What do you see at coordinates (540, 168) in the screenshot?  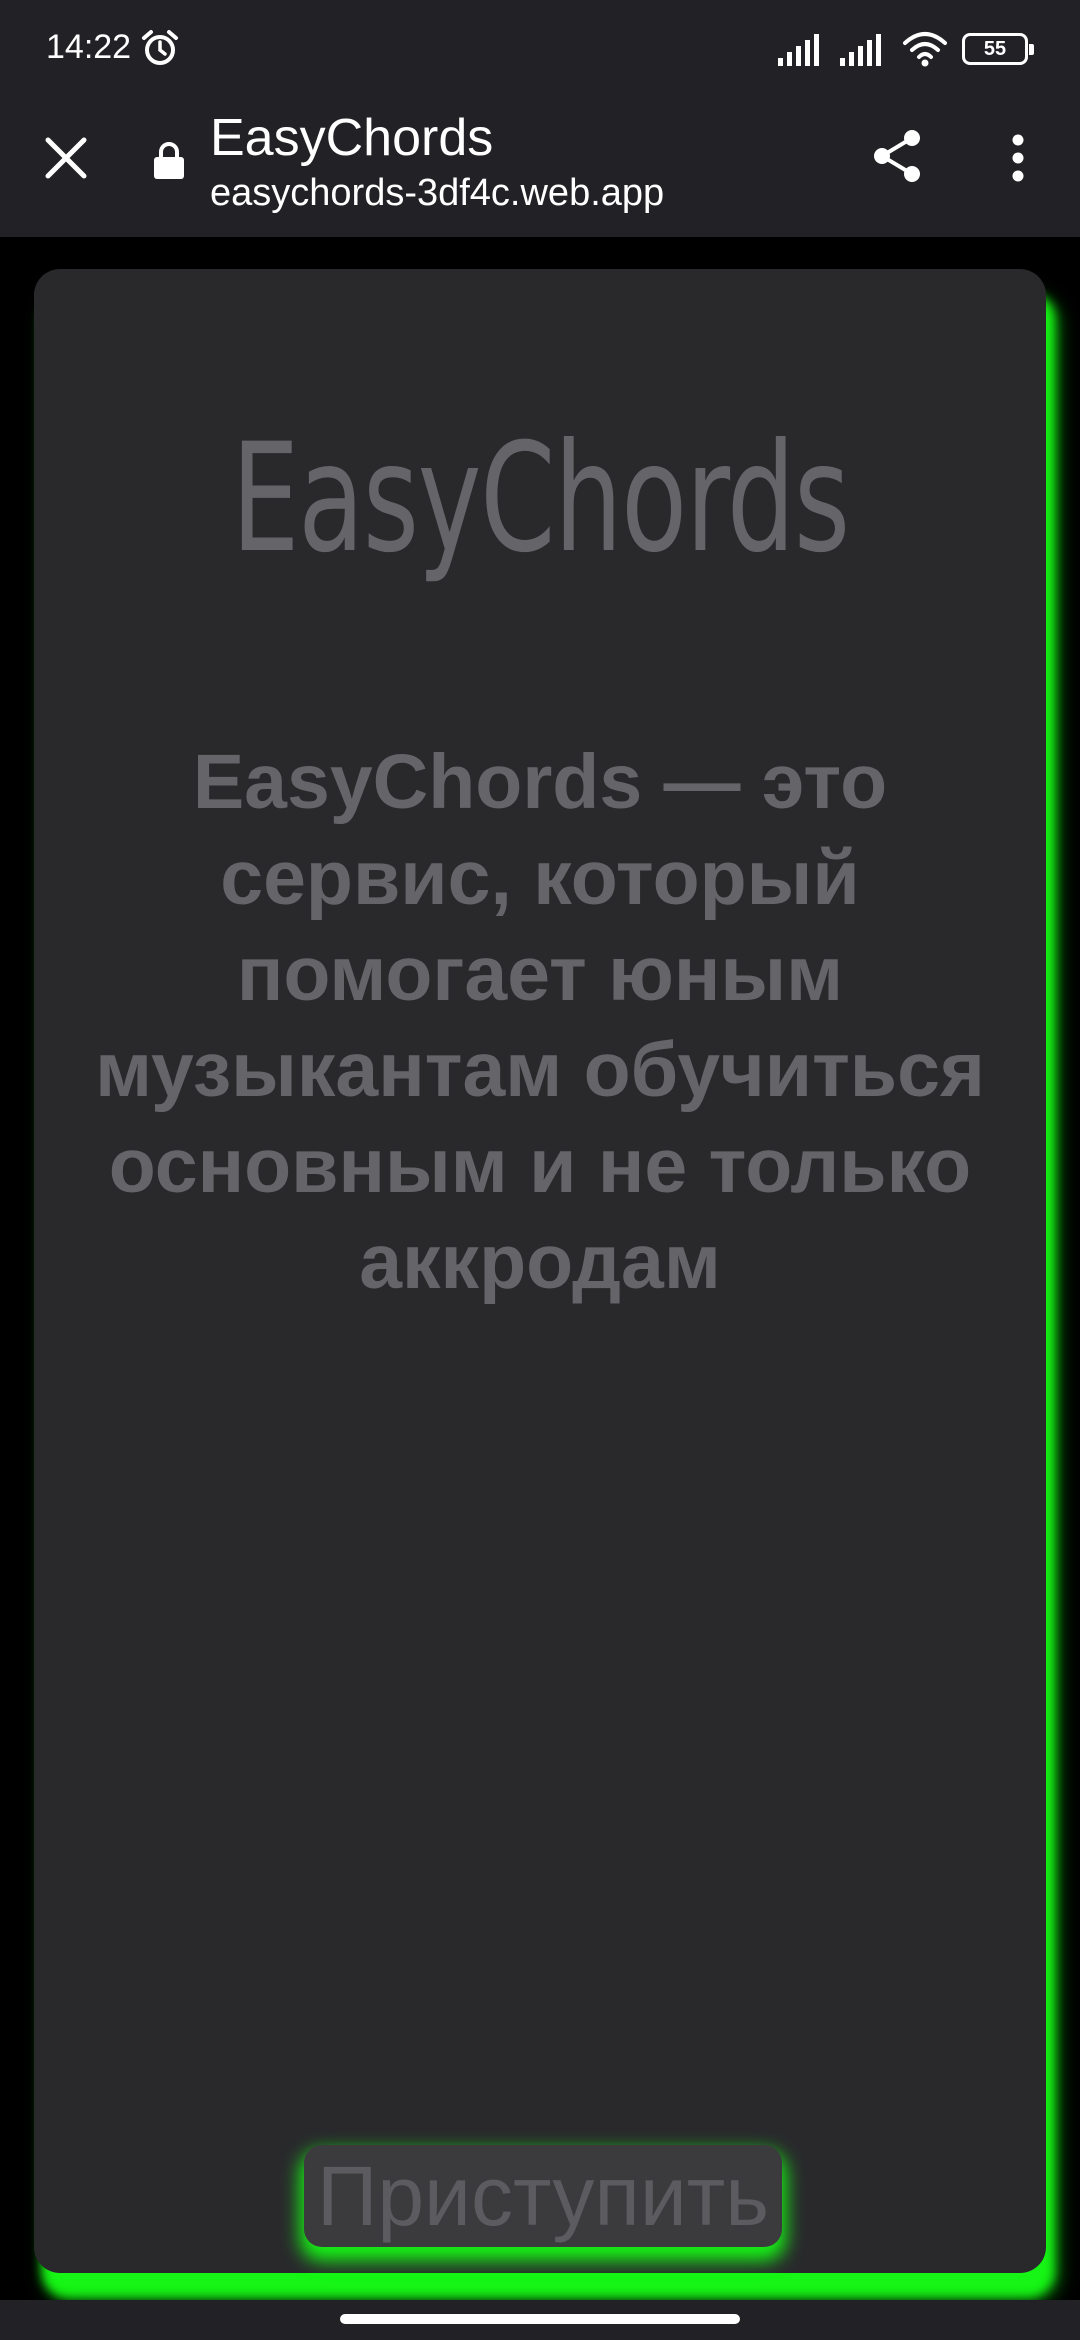 I see `browser-toolbar: EasyChords easychords-3df4c.web.app` at bounding box center [540, 168].